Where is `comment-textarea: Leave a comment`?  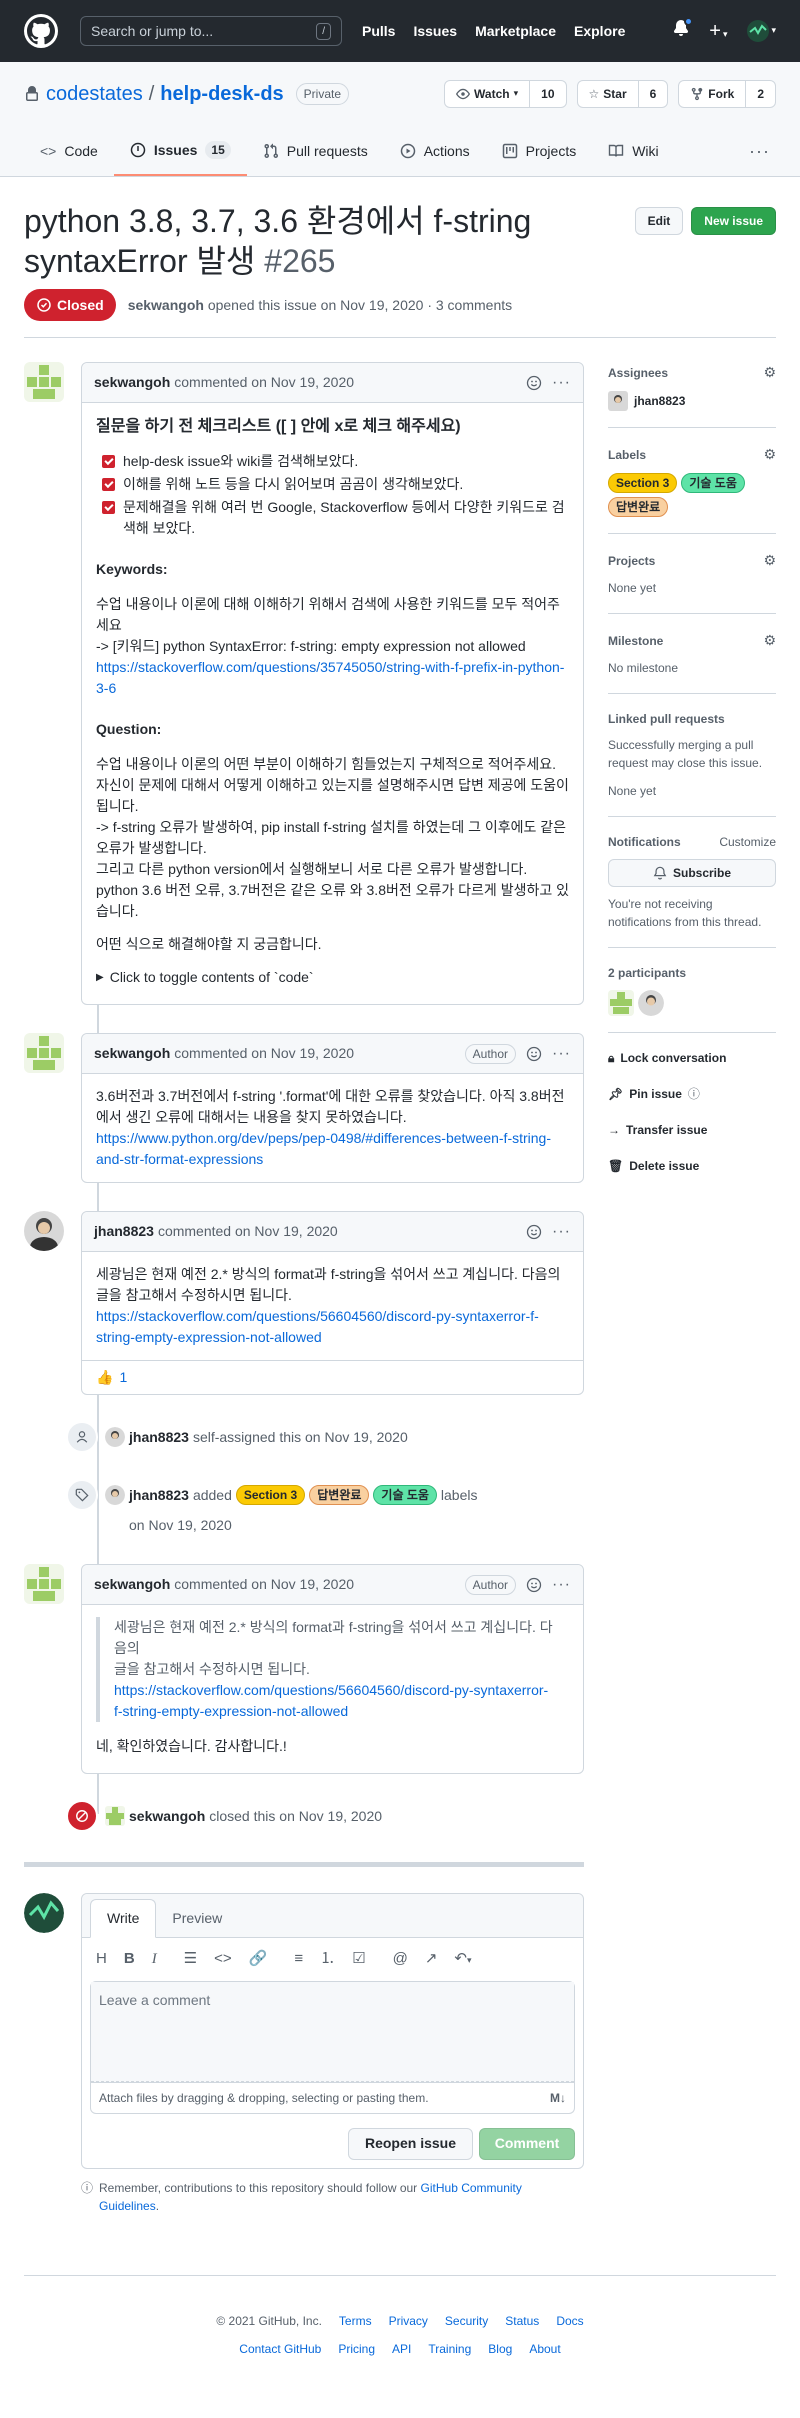
comment-textarea: Leave a comment is located at coordinates (332, 2031).